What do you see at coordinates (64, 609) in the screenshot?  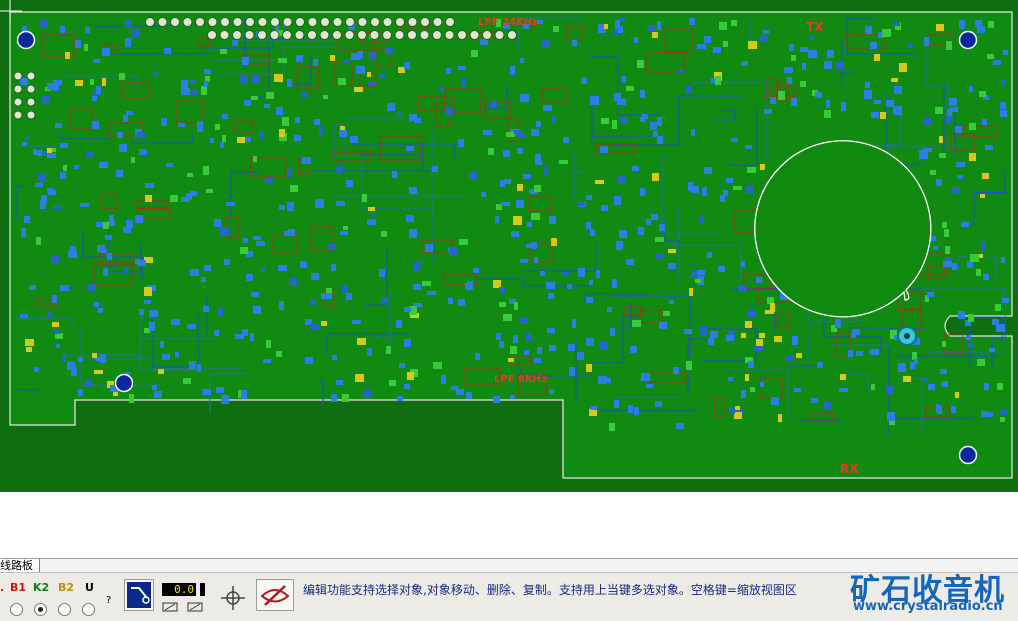 I see `radio-b2` at bounding box center [64, 609].